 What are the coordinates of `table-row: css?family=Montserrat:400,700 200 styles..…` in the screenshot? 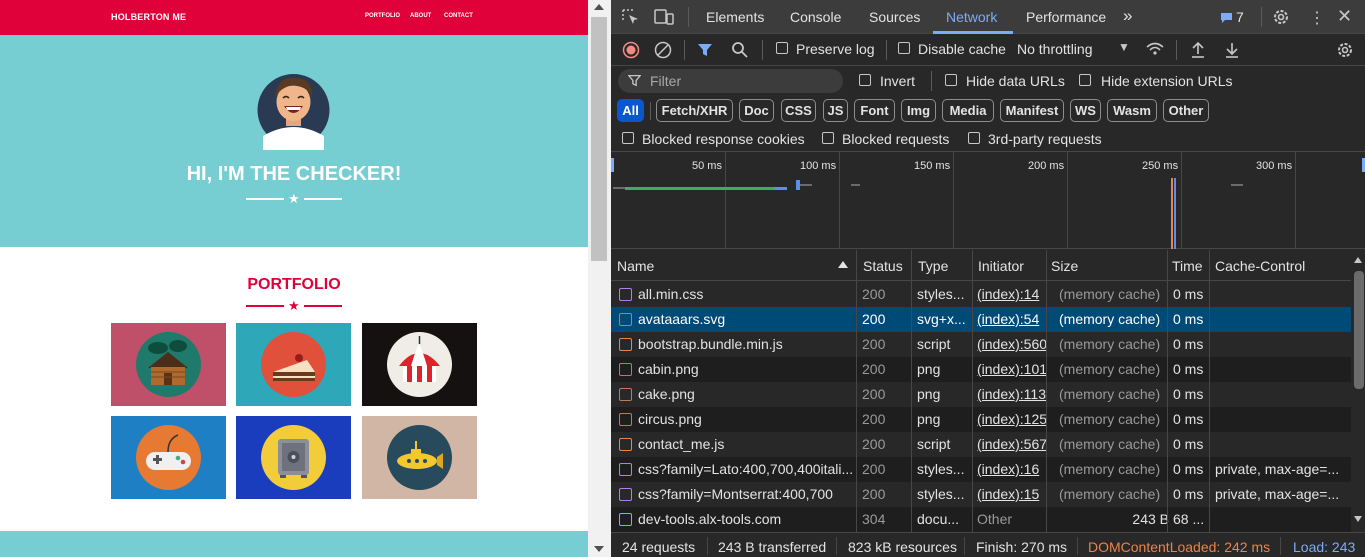 It's located at (981, 494).